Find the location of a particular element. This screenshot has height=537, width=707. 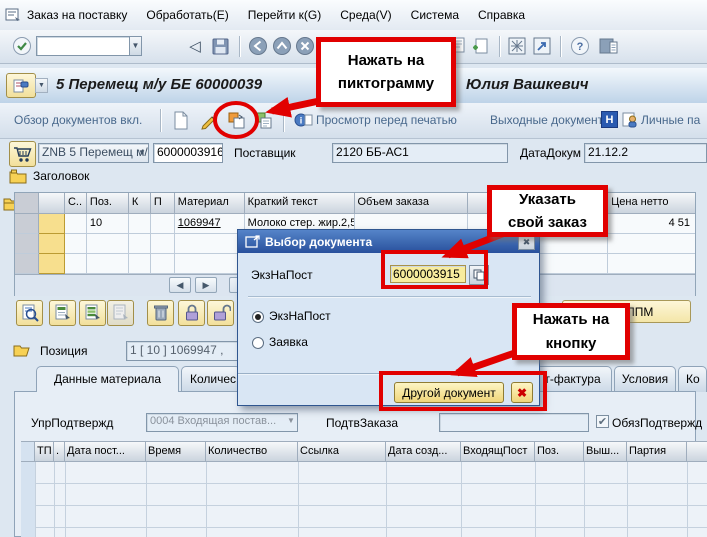

items-col-text: Краткий текст is located at coordinates (299, 203).